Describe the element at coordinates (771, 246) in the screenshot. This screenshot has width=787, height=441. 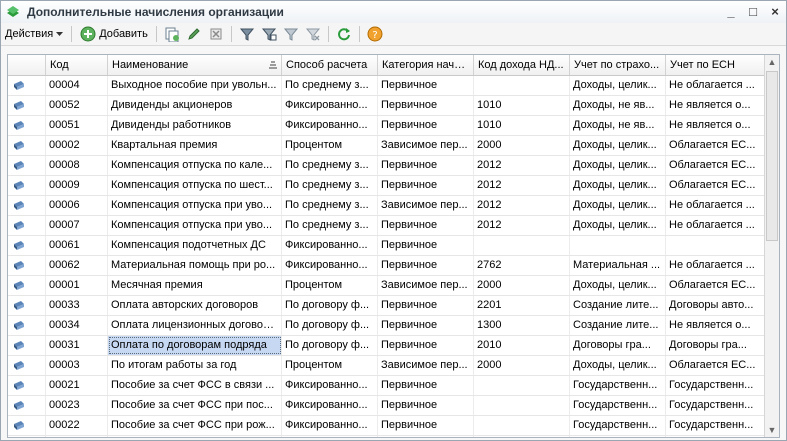
I see `vertical-scrollbar: ▲ ▼` at that location.